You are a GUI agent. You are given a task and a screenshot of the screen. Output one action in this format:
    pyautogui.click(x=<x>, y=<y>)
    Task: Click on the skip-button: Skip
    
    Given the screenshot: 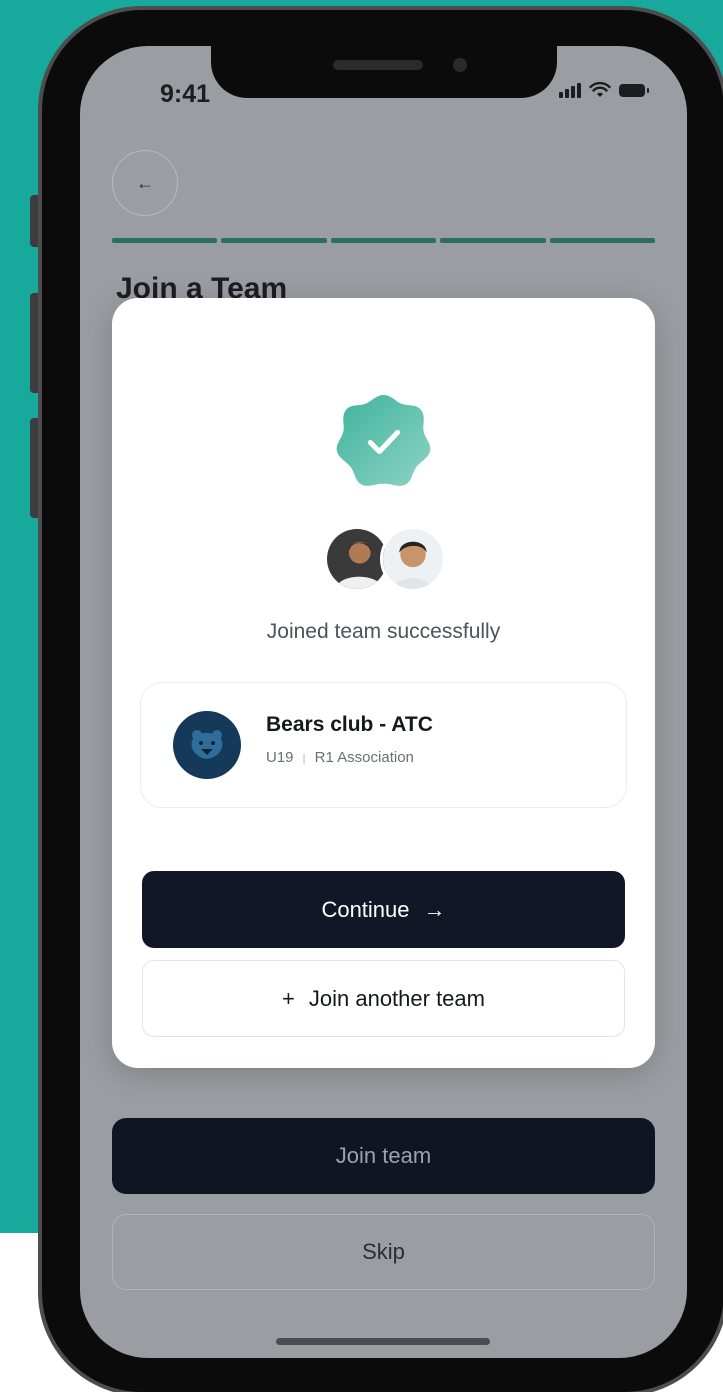 What is the action you would take?
    pyautogui.click(x=383, y=1252)
    